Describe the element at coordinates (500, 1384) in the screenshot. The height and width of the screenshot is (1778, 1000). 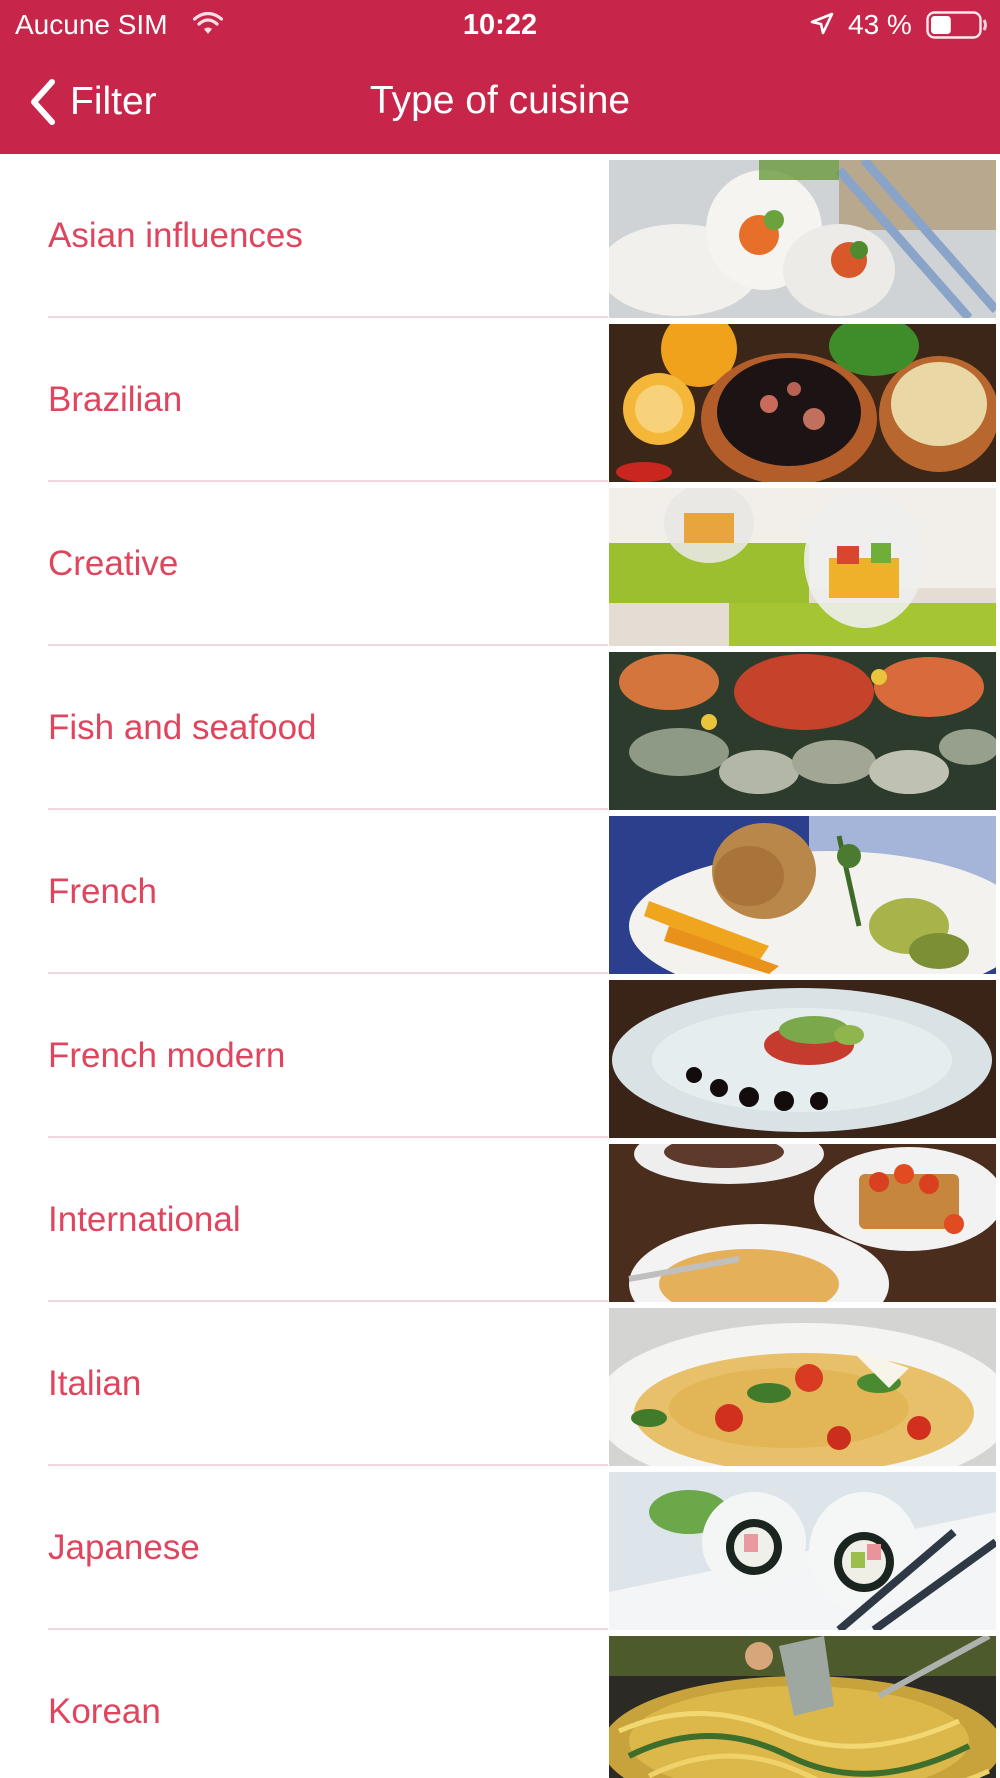
I see `cuisine-row-italian: Italian` at that location.